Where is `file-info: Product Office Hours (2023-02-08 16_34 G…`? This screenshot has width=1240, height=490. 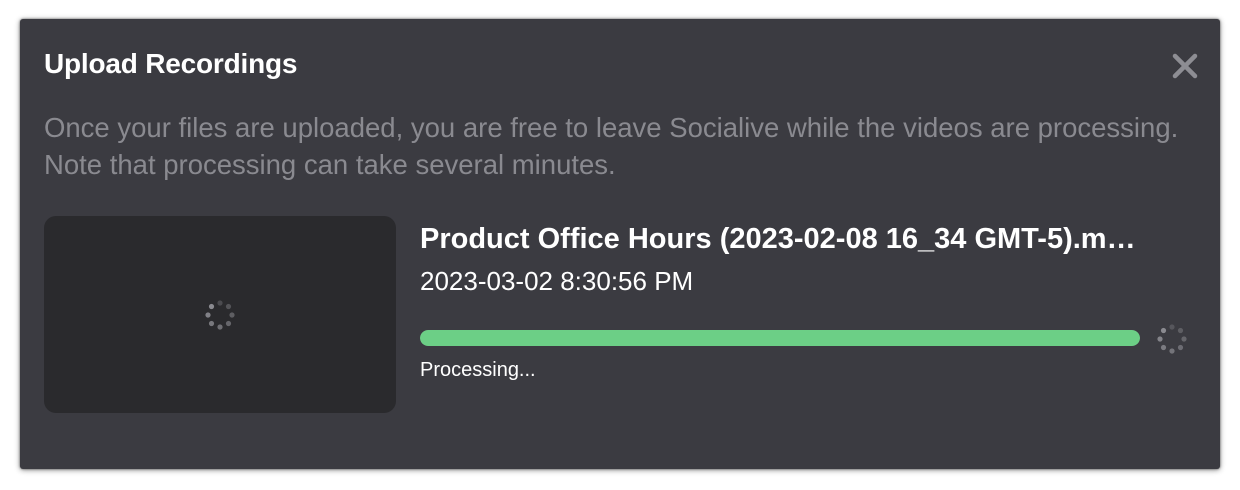
file-info: Product Office Hours (2023-02-08 16_34 G… is located at coordinates (810, 258).